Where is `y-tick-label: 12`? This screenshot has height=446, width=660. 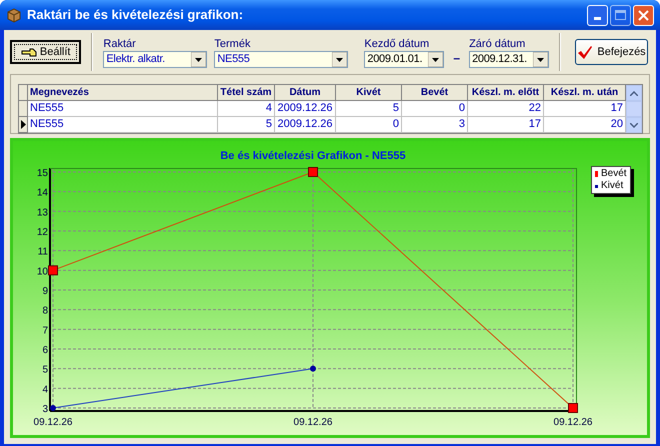
y-tick-label: 12 is located at coordinates (42, 232).